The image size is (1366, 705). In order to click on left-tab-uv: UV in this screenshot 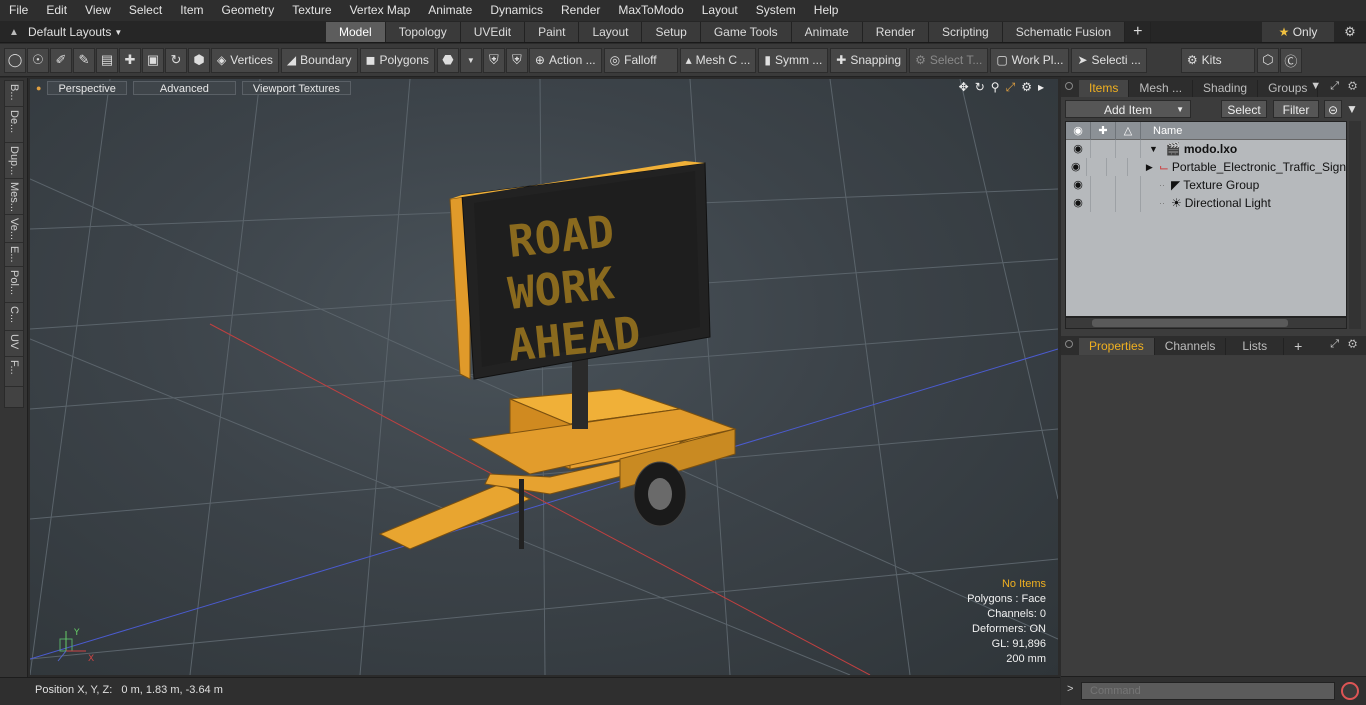, I will do `click(14, 344)`.